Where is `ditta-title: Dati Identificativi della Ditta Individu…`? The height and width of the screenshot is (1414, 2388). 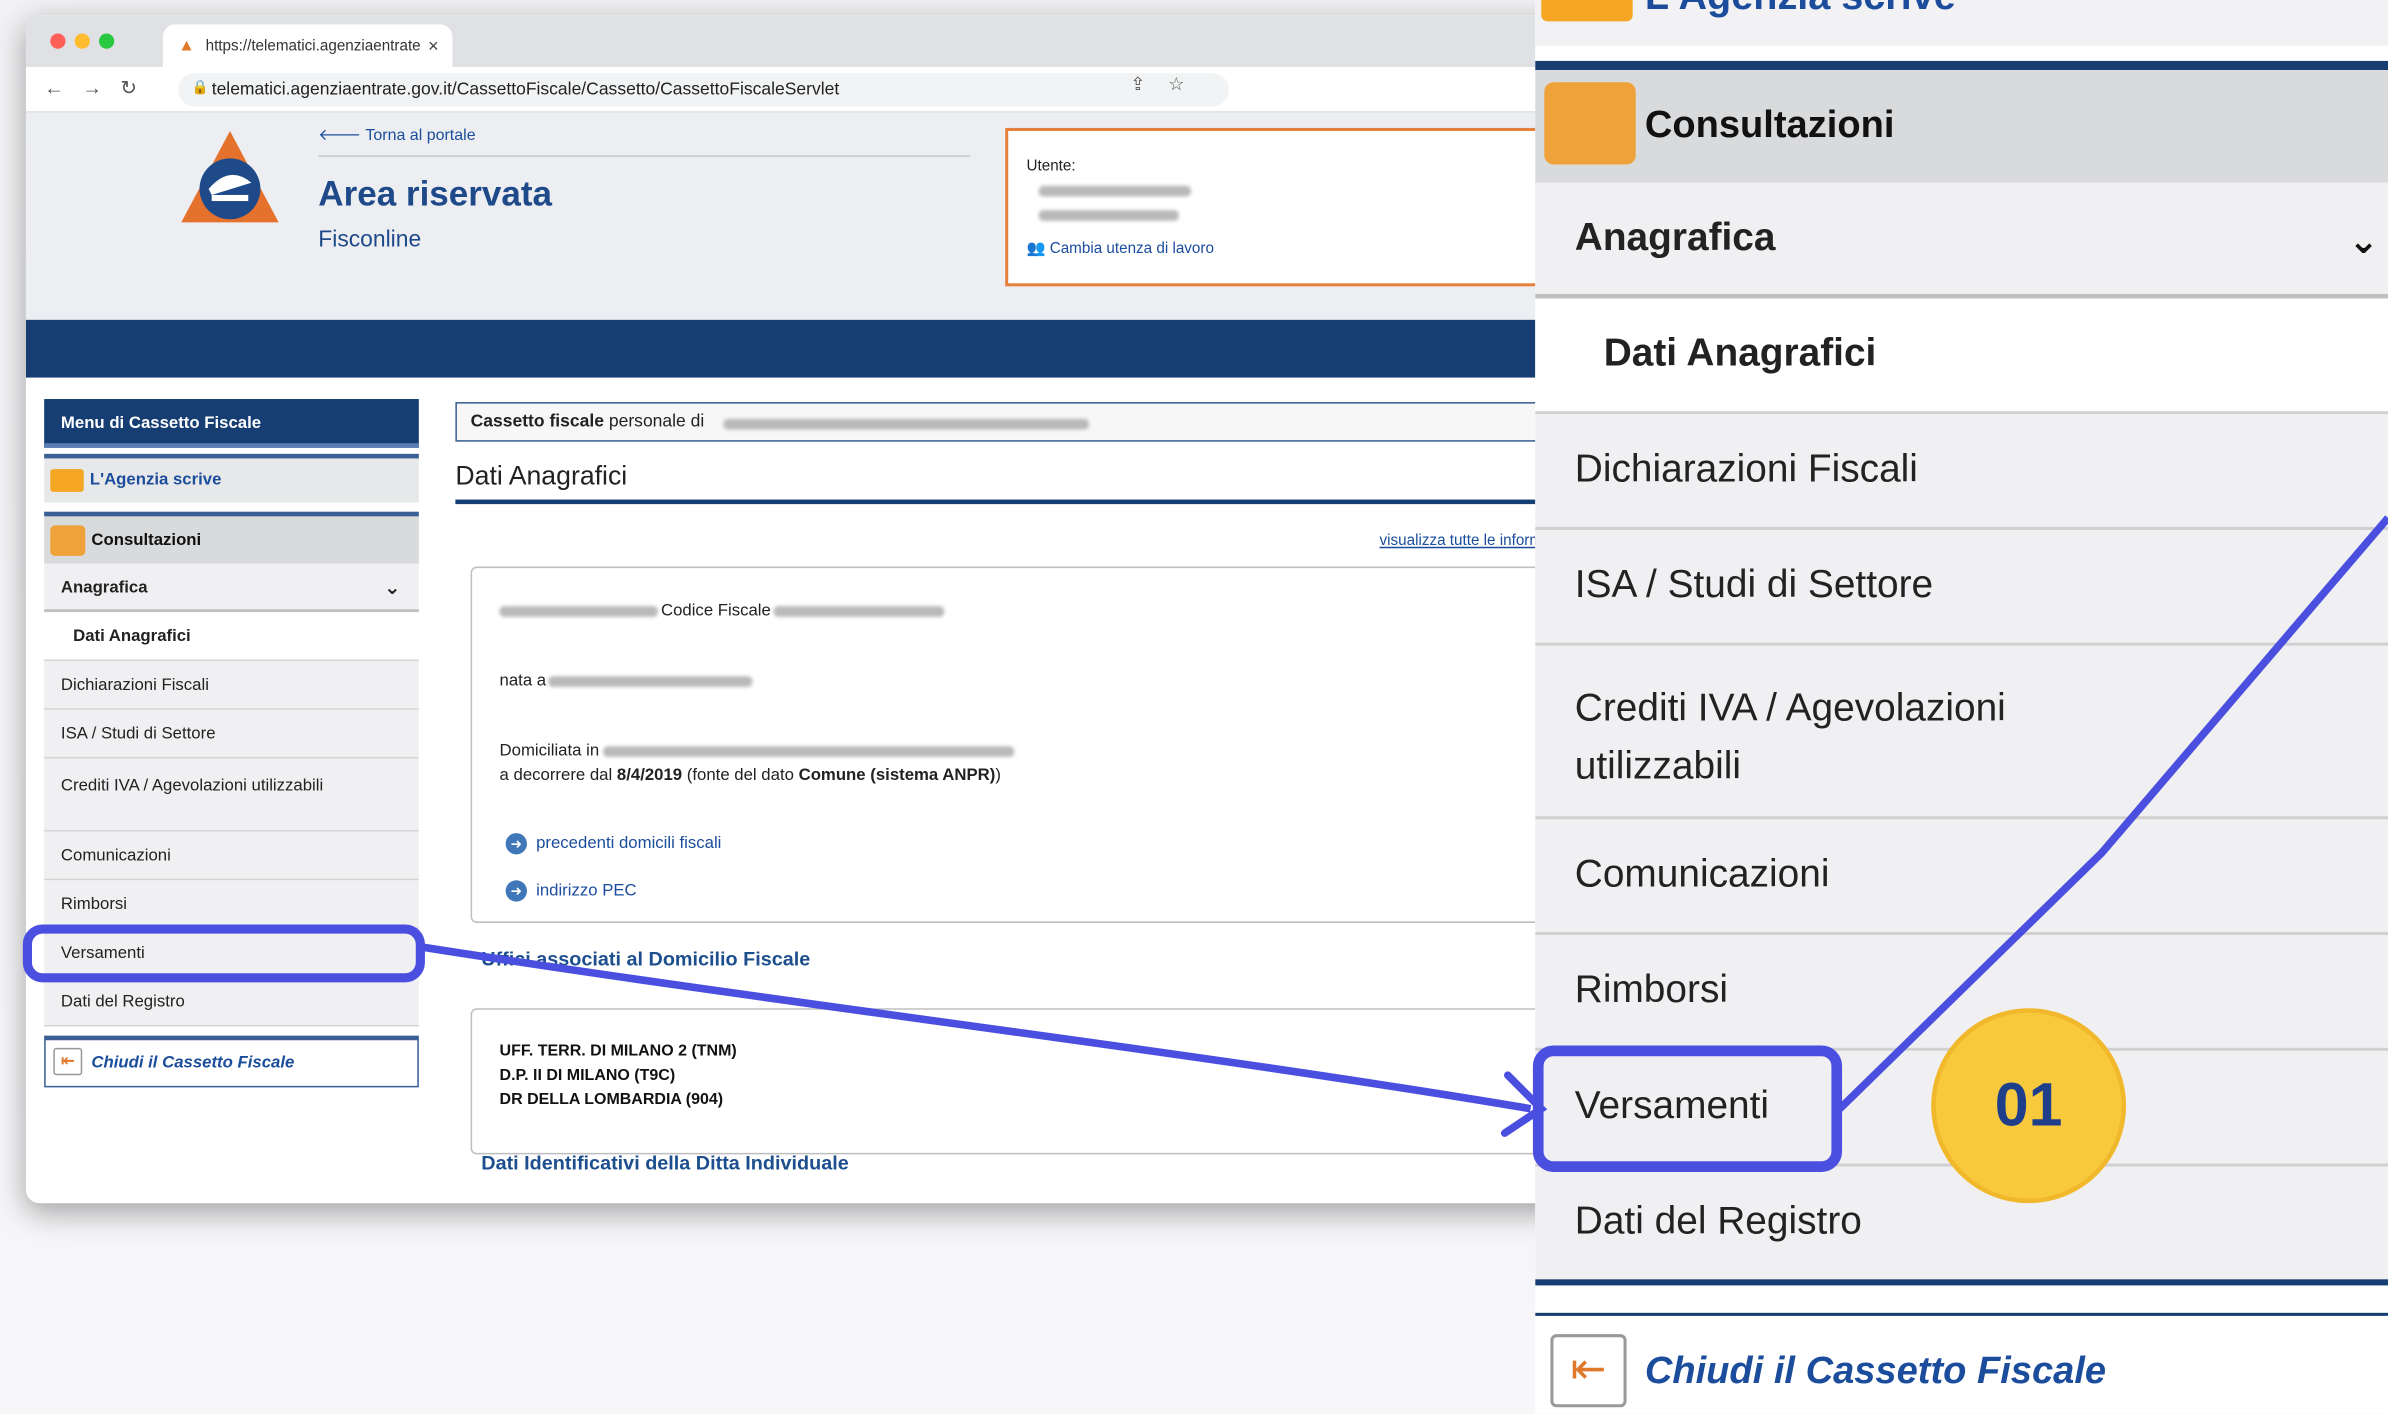
ditta-title: Dati Identificativi della Ditta Individu… is located at coordinates (665, 1163).